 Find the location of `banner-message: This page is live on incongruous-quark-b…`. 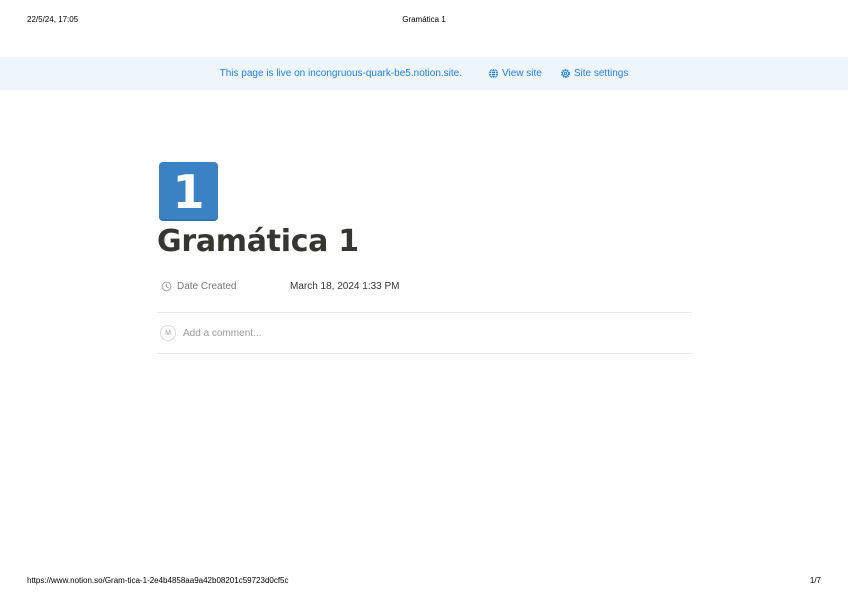

banner-message: This page is live on incongruous-quark-b… is located at coordinates (341, 73).